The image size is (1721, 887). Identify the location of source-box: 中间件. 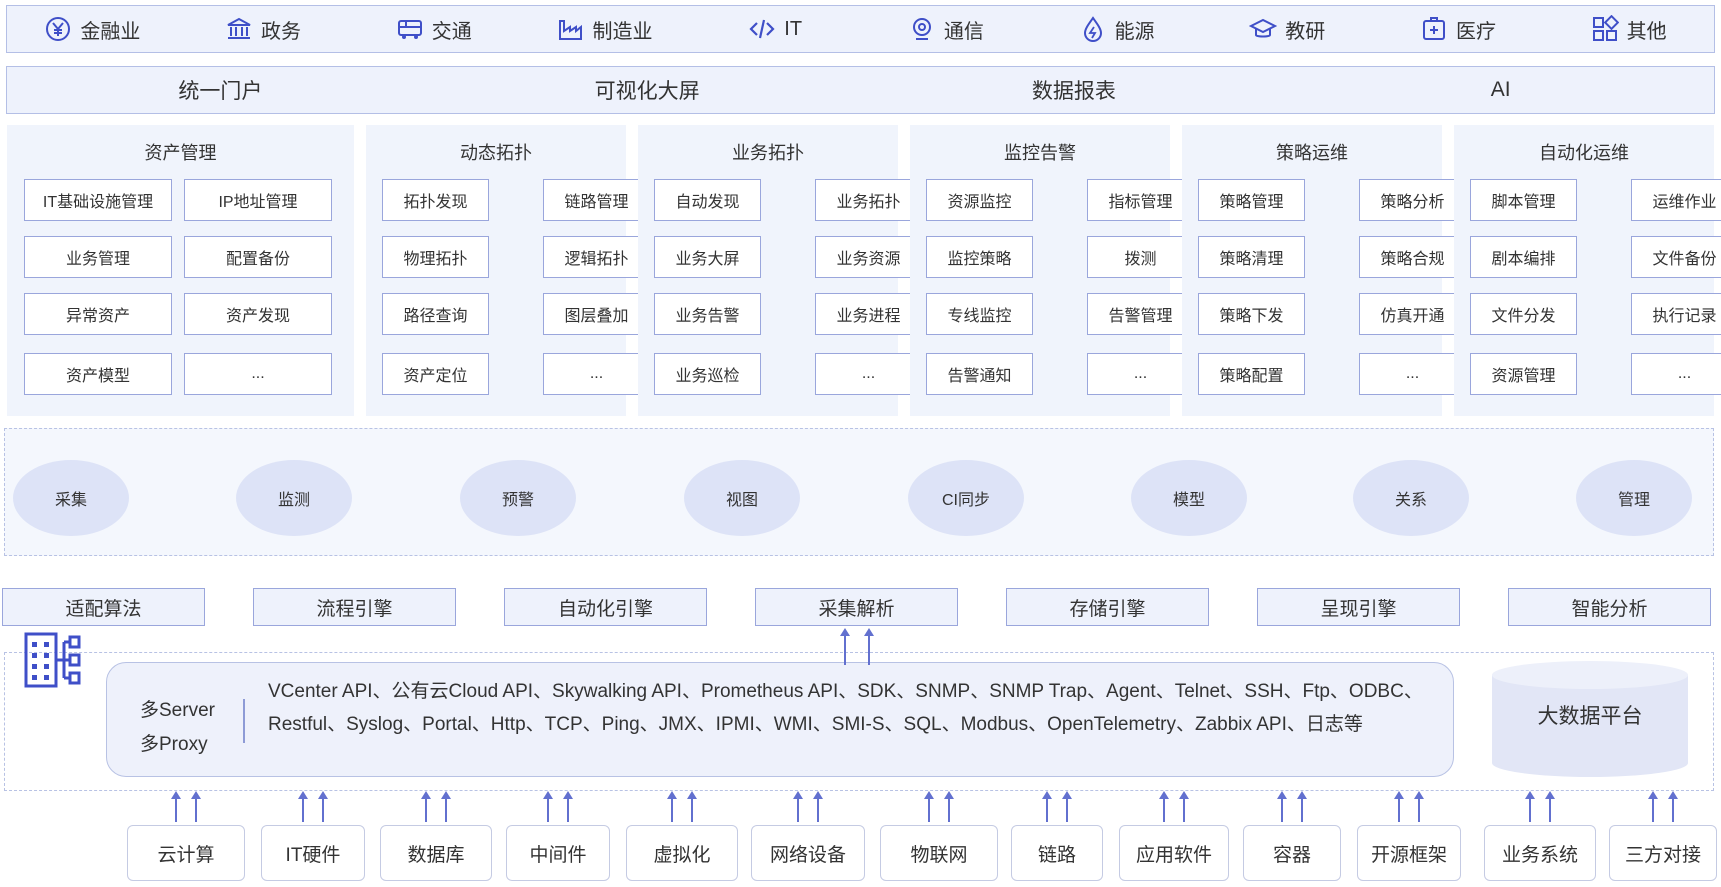
(558, 853).